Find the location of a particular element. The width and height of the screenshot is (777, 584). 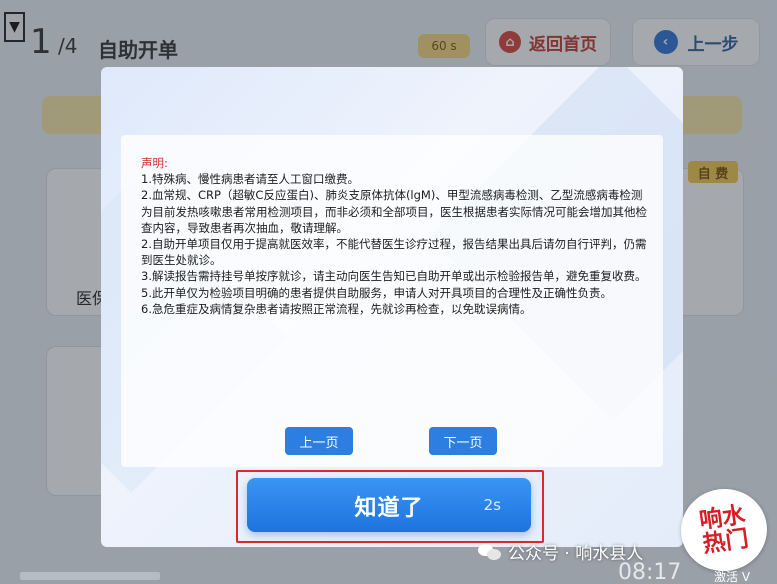

declaration-heading: 声明: is located at coordinates (154, 163).